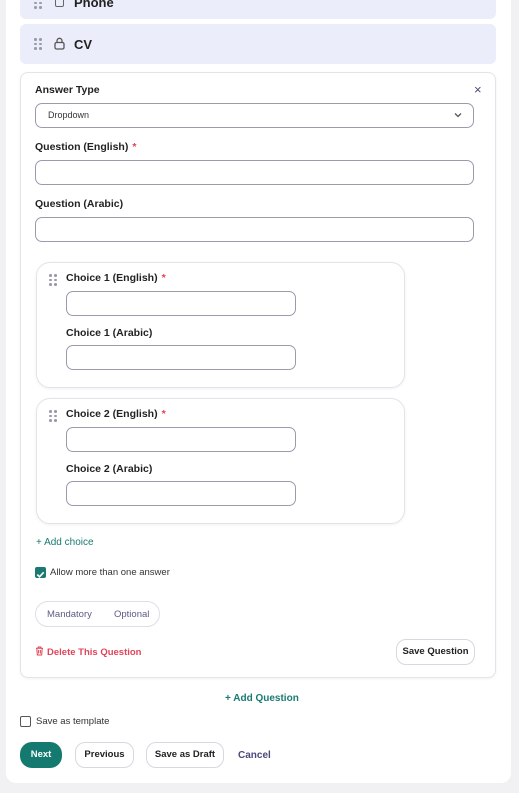 The image size is (519, 793). I want to click on mandatory-option: Mandatory, so click(69, 614).